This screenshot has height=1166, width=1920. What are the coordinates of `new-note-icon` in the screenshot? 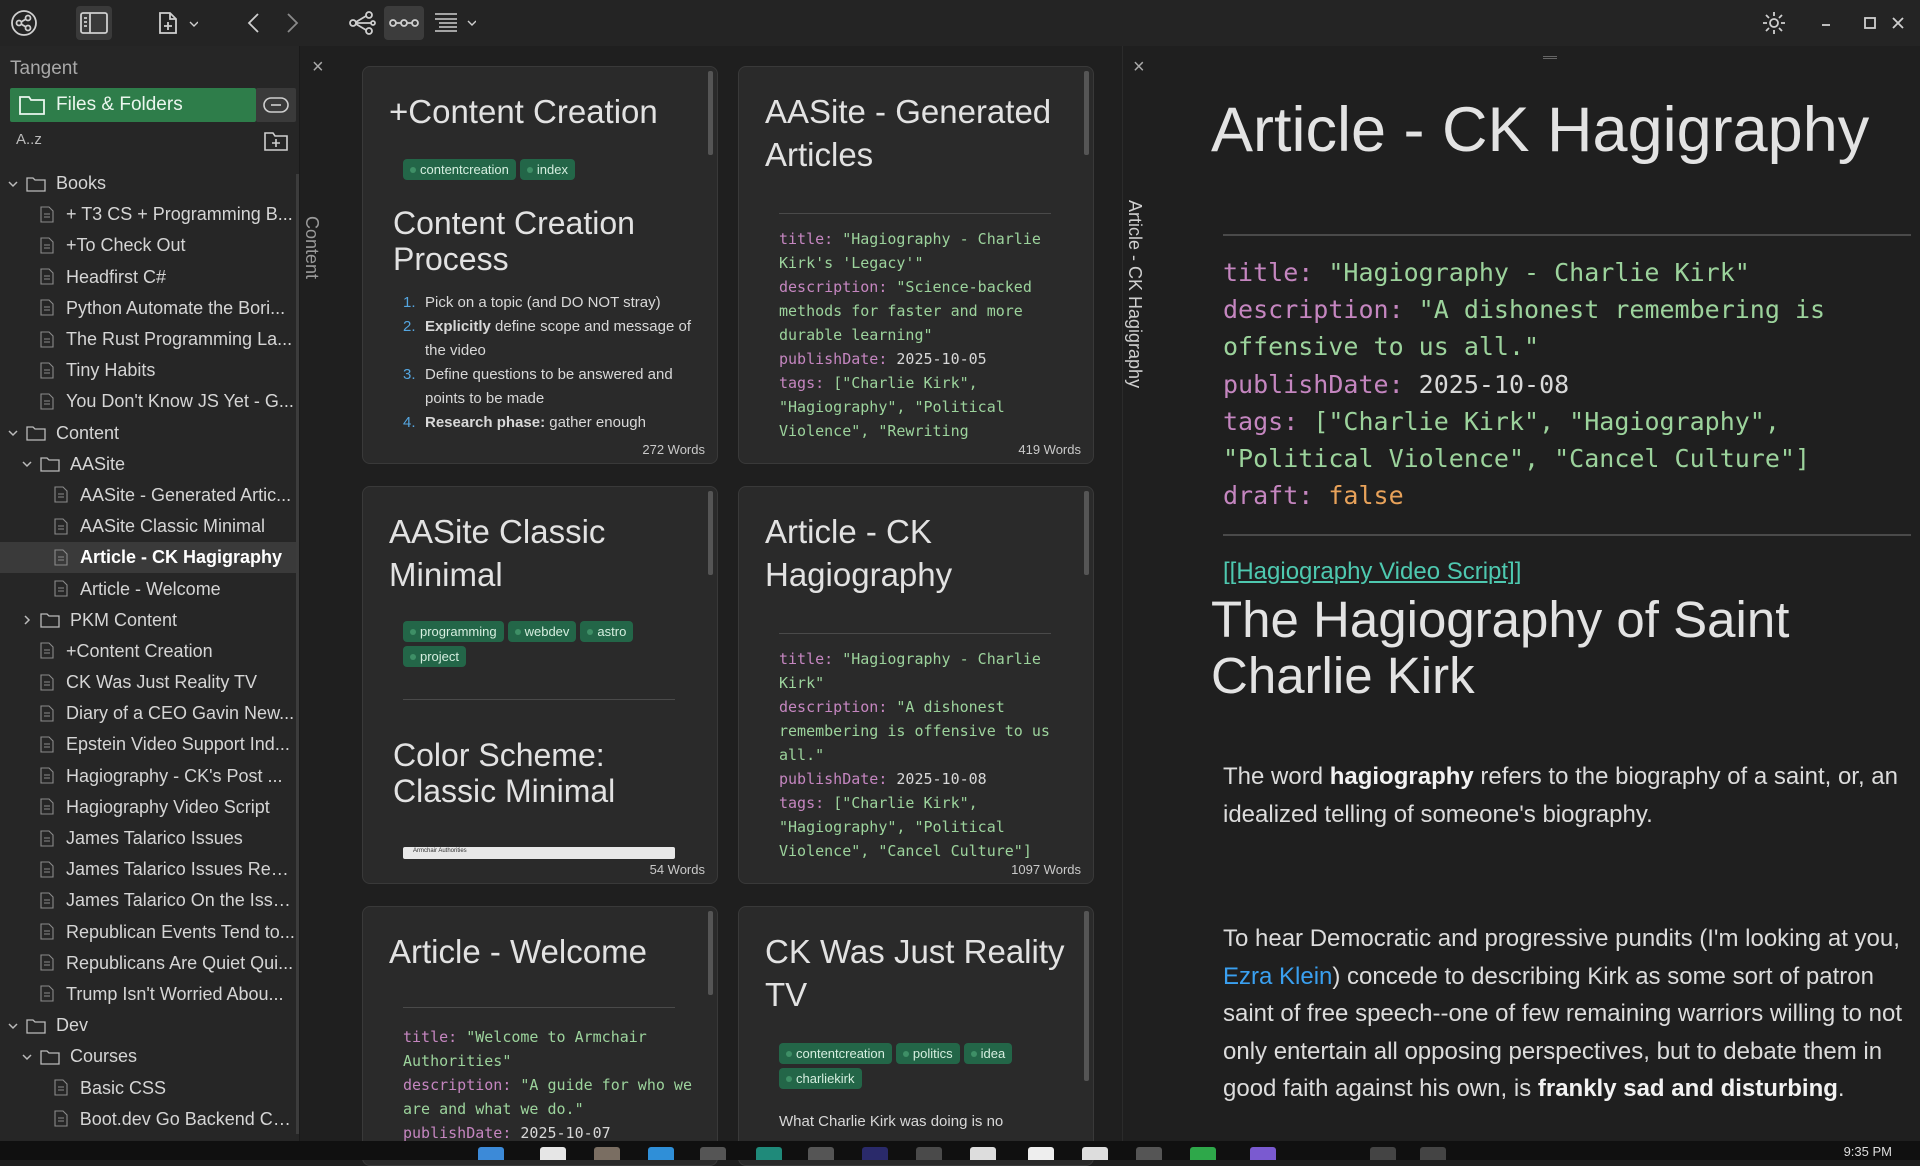 It's located at (176, 23).